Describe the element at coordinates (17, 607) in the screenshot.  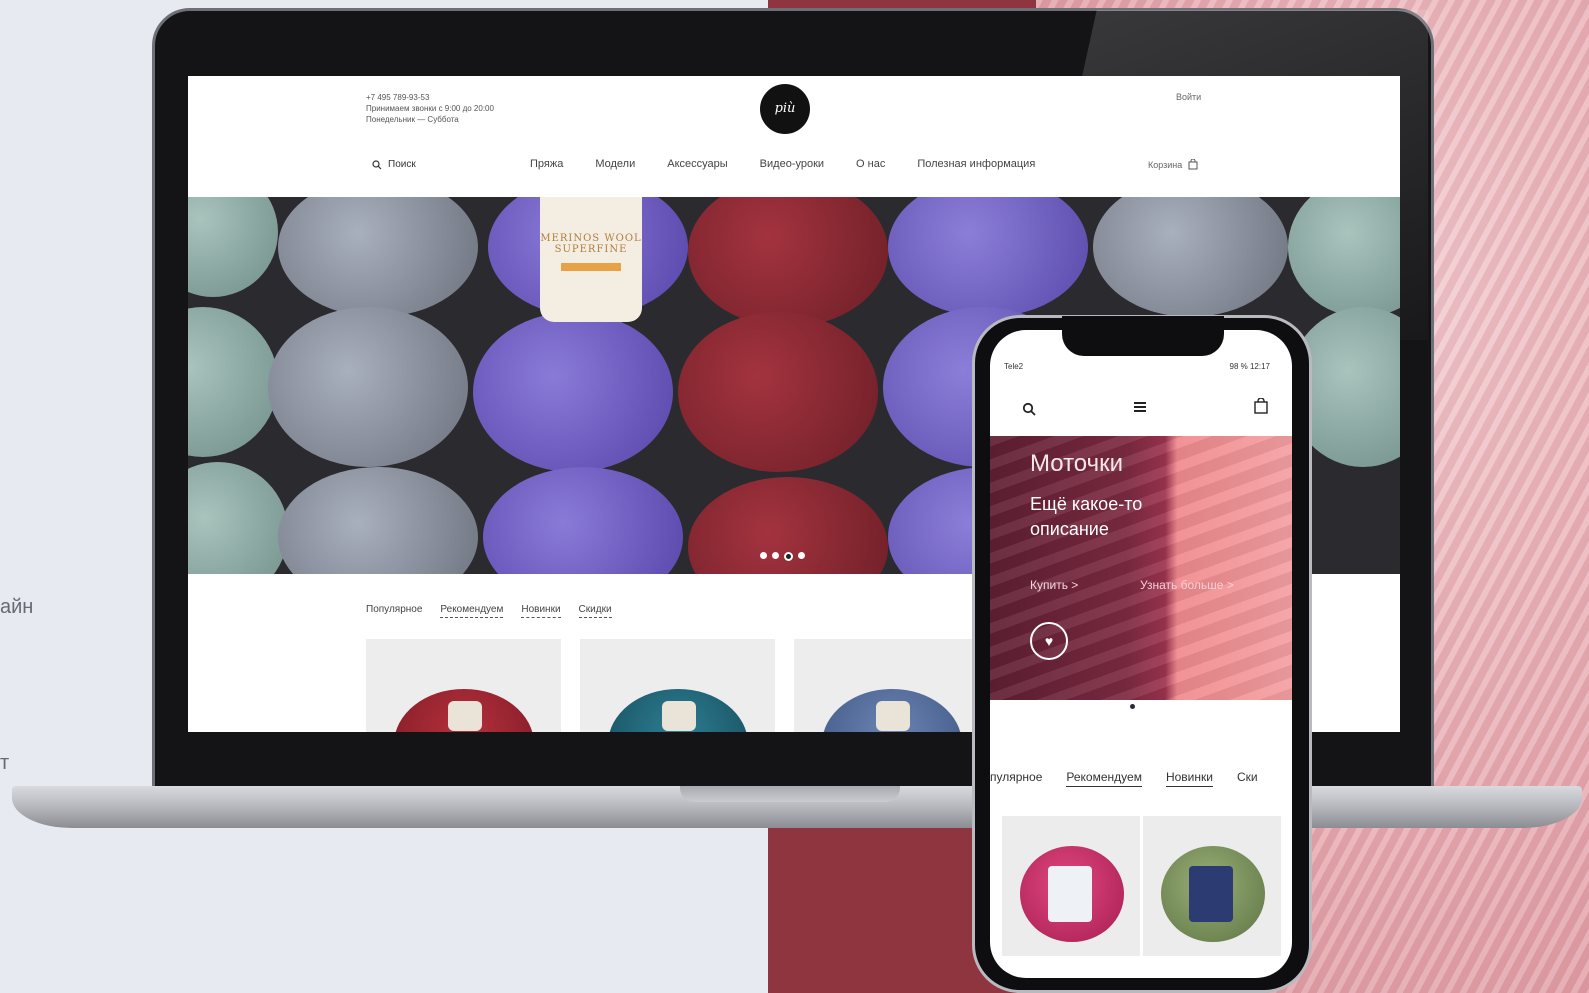
I see `backdrop-text-fragment: айн` at that location.